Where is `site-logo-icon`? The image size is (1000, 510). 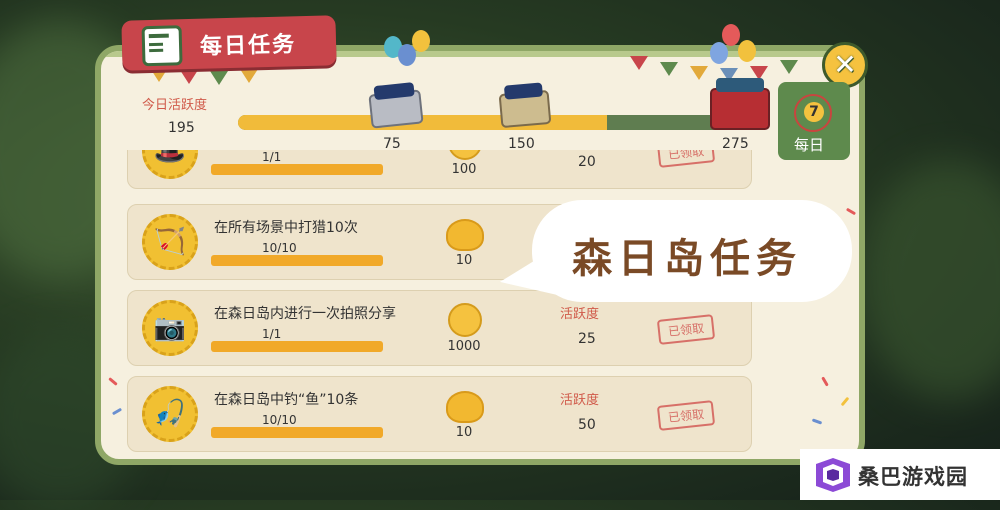 site-logo-icon is located at coordinates (833, 475).